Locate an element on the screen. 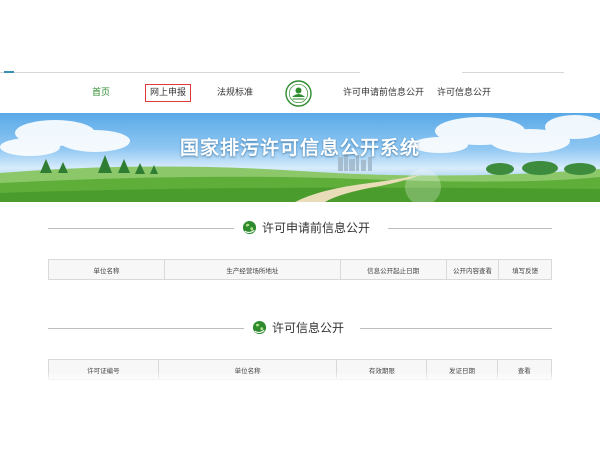 This screenshot has height=450, width=600. section-title-pre-application: 许可申请前信息公开 is located at coordinates (316, 228).